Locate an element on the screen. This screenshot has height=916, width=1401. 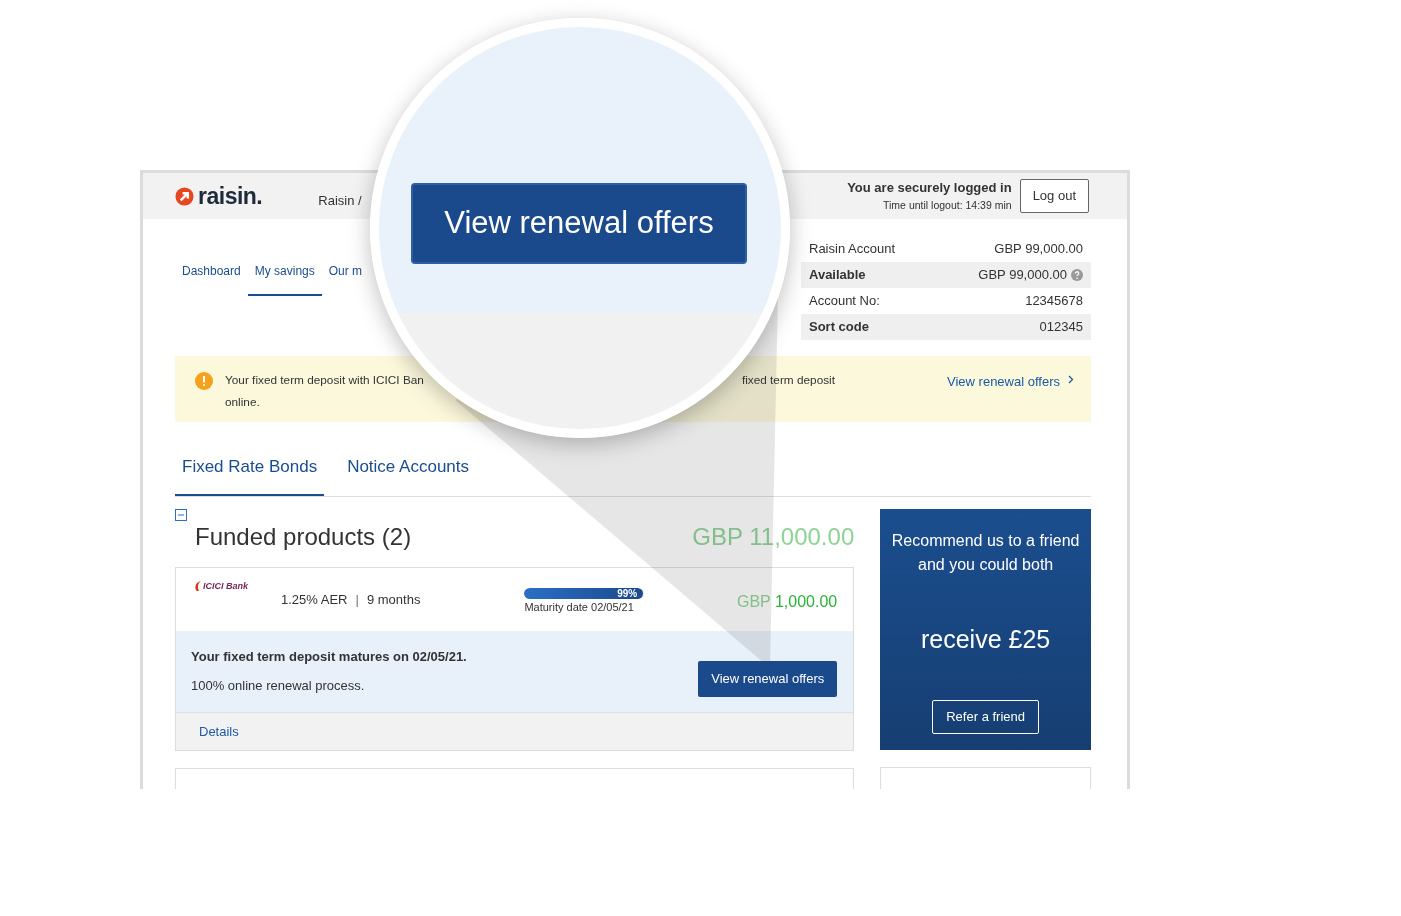
notice-text: 100% online renewal process. is located at coordinates (278, 686).